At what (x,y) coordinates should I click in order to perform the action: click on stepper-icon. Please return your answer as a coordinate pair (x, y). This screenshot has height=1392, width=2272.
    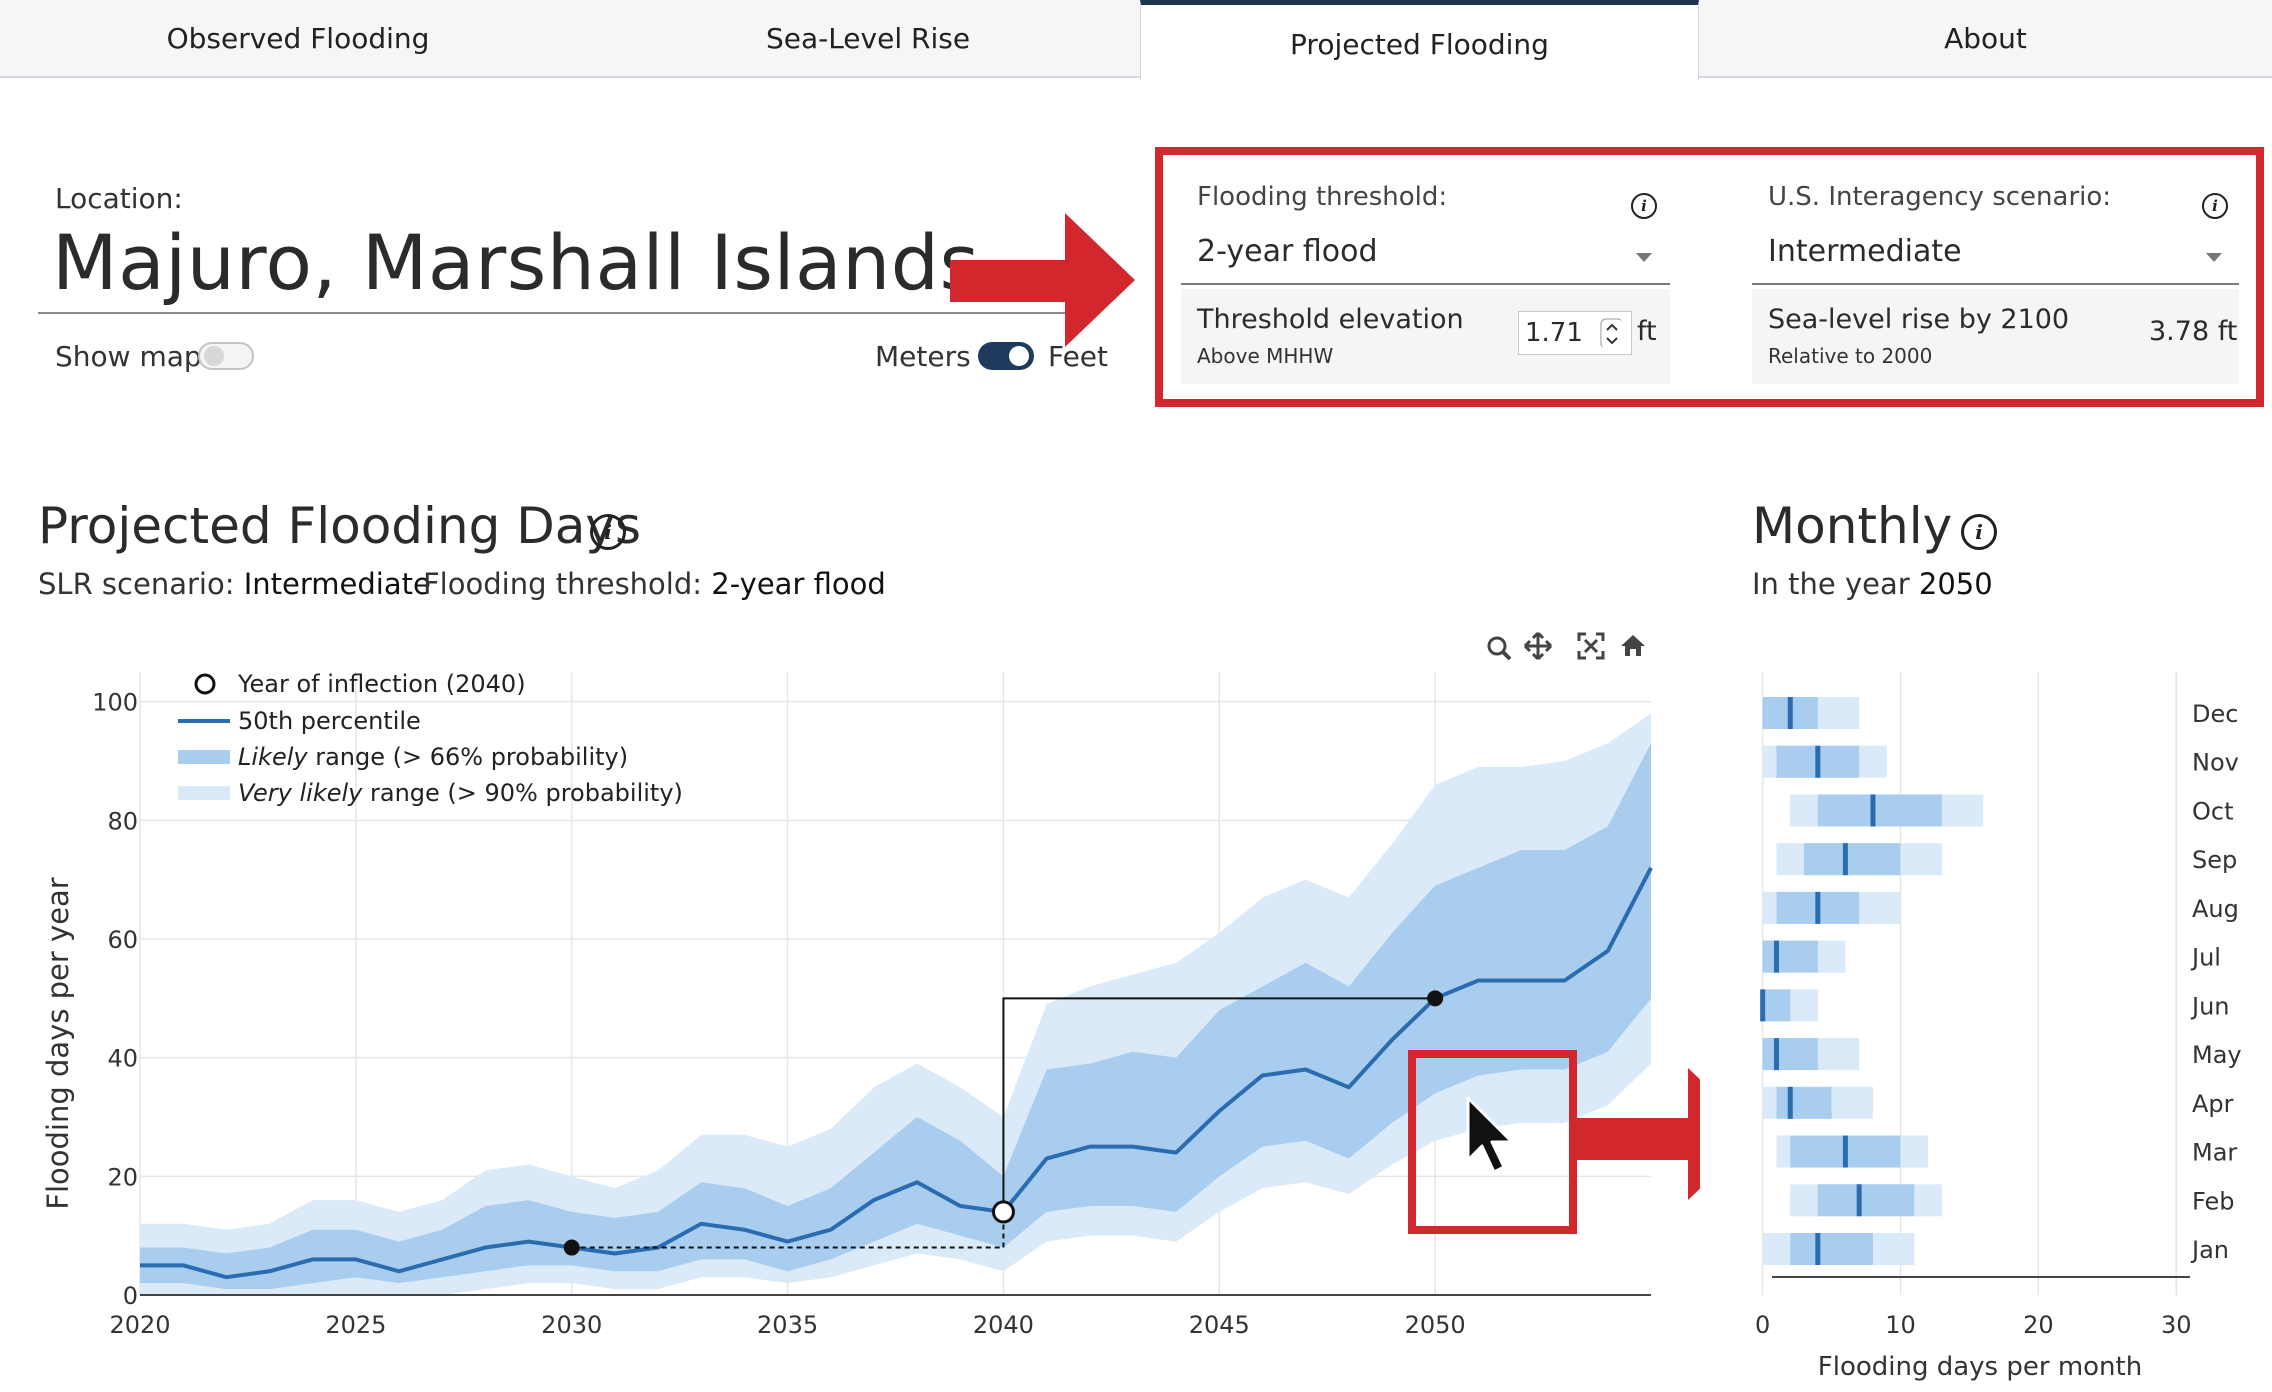
    Looking at the image, I should click on (1611, 333).